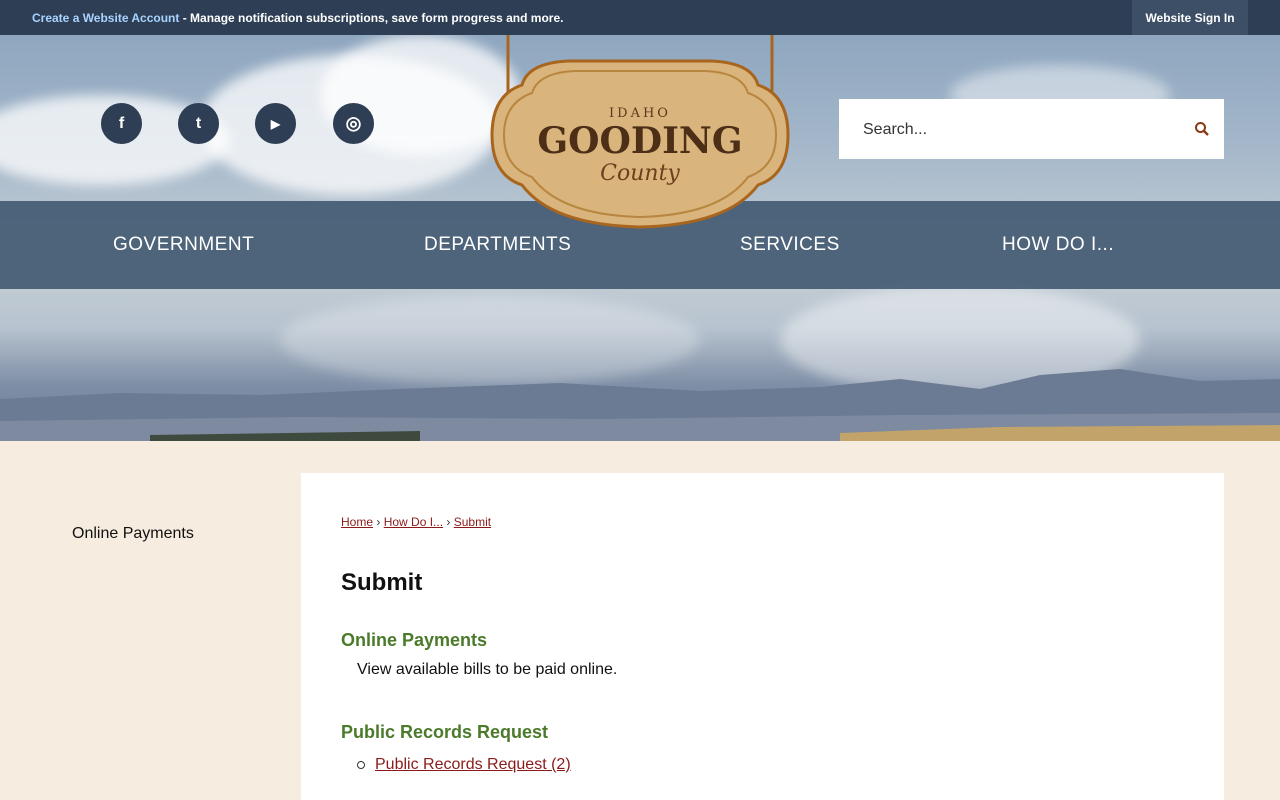  What do you see at coordinates (198, 123) in the screenshot?
I see `twitter-icon: t` at bounding box center [198, 123].